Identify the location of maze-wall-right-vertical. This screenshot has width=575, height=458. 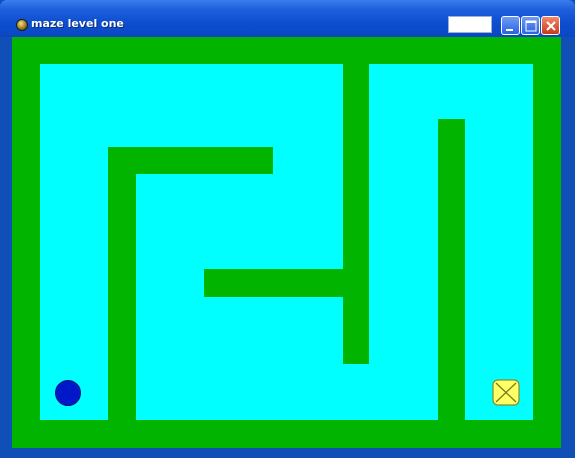
(451, 269).